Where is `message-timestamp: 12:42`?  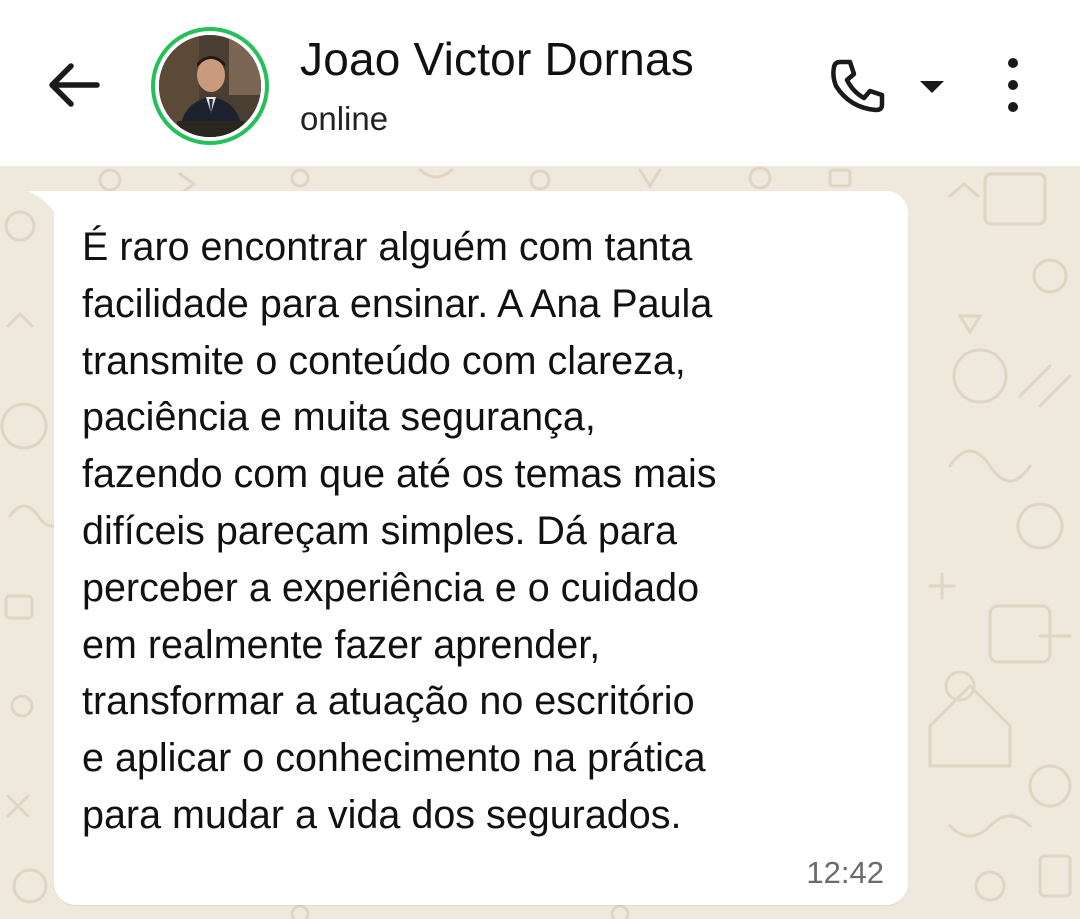 message-timestamp: 12:42 is located at coordinates (845, 872).